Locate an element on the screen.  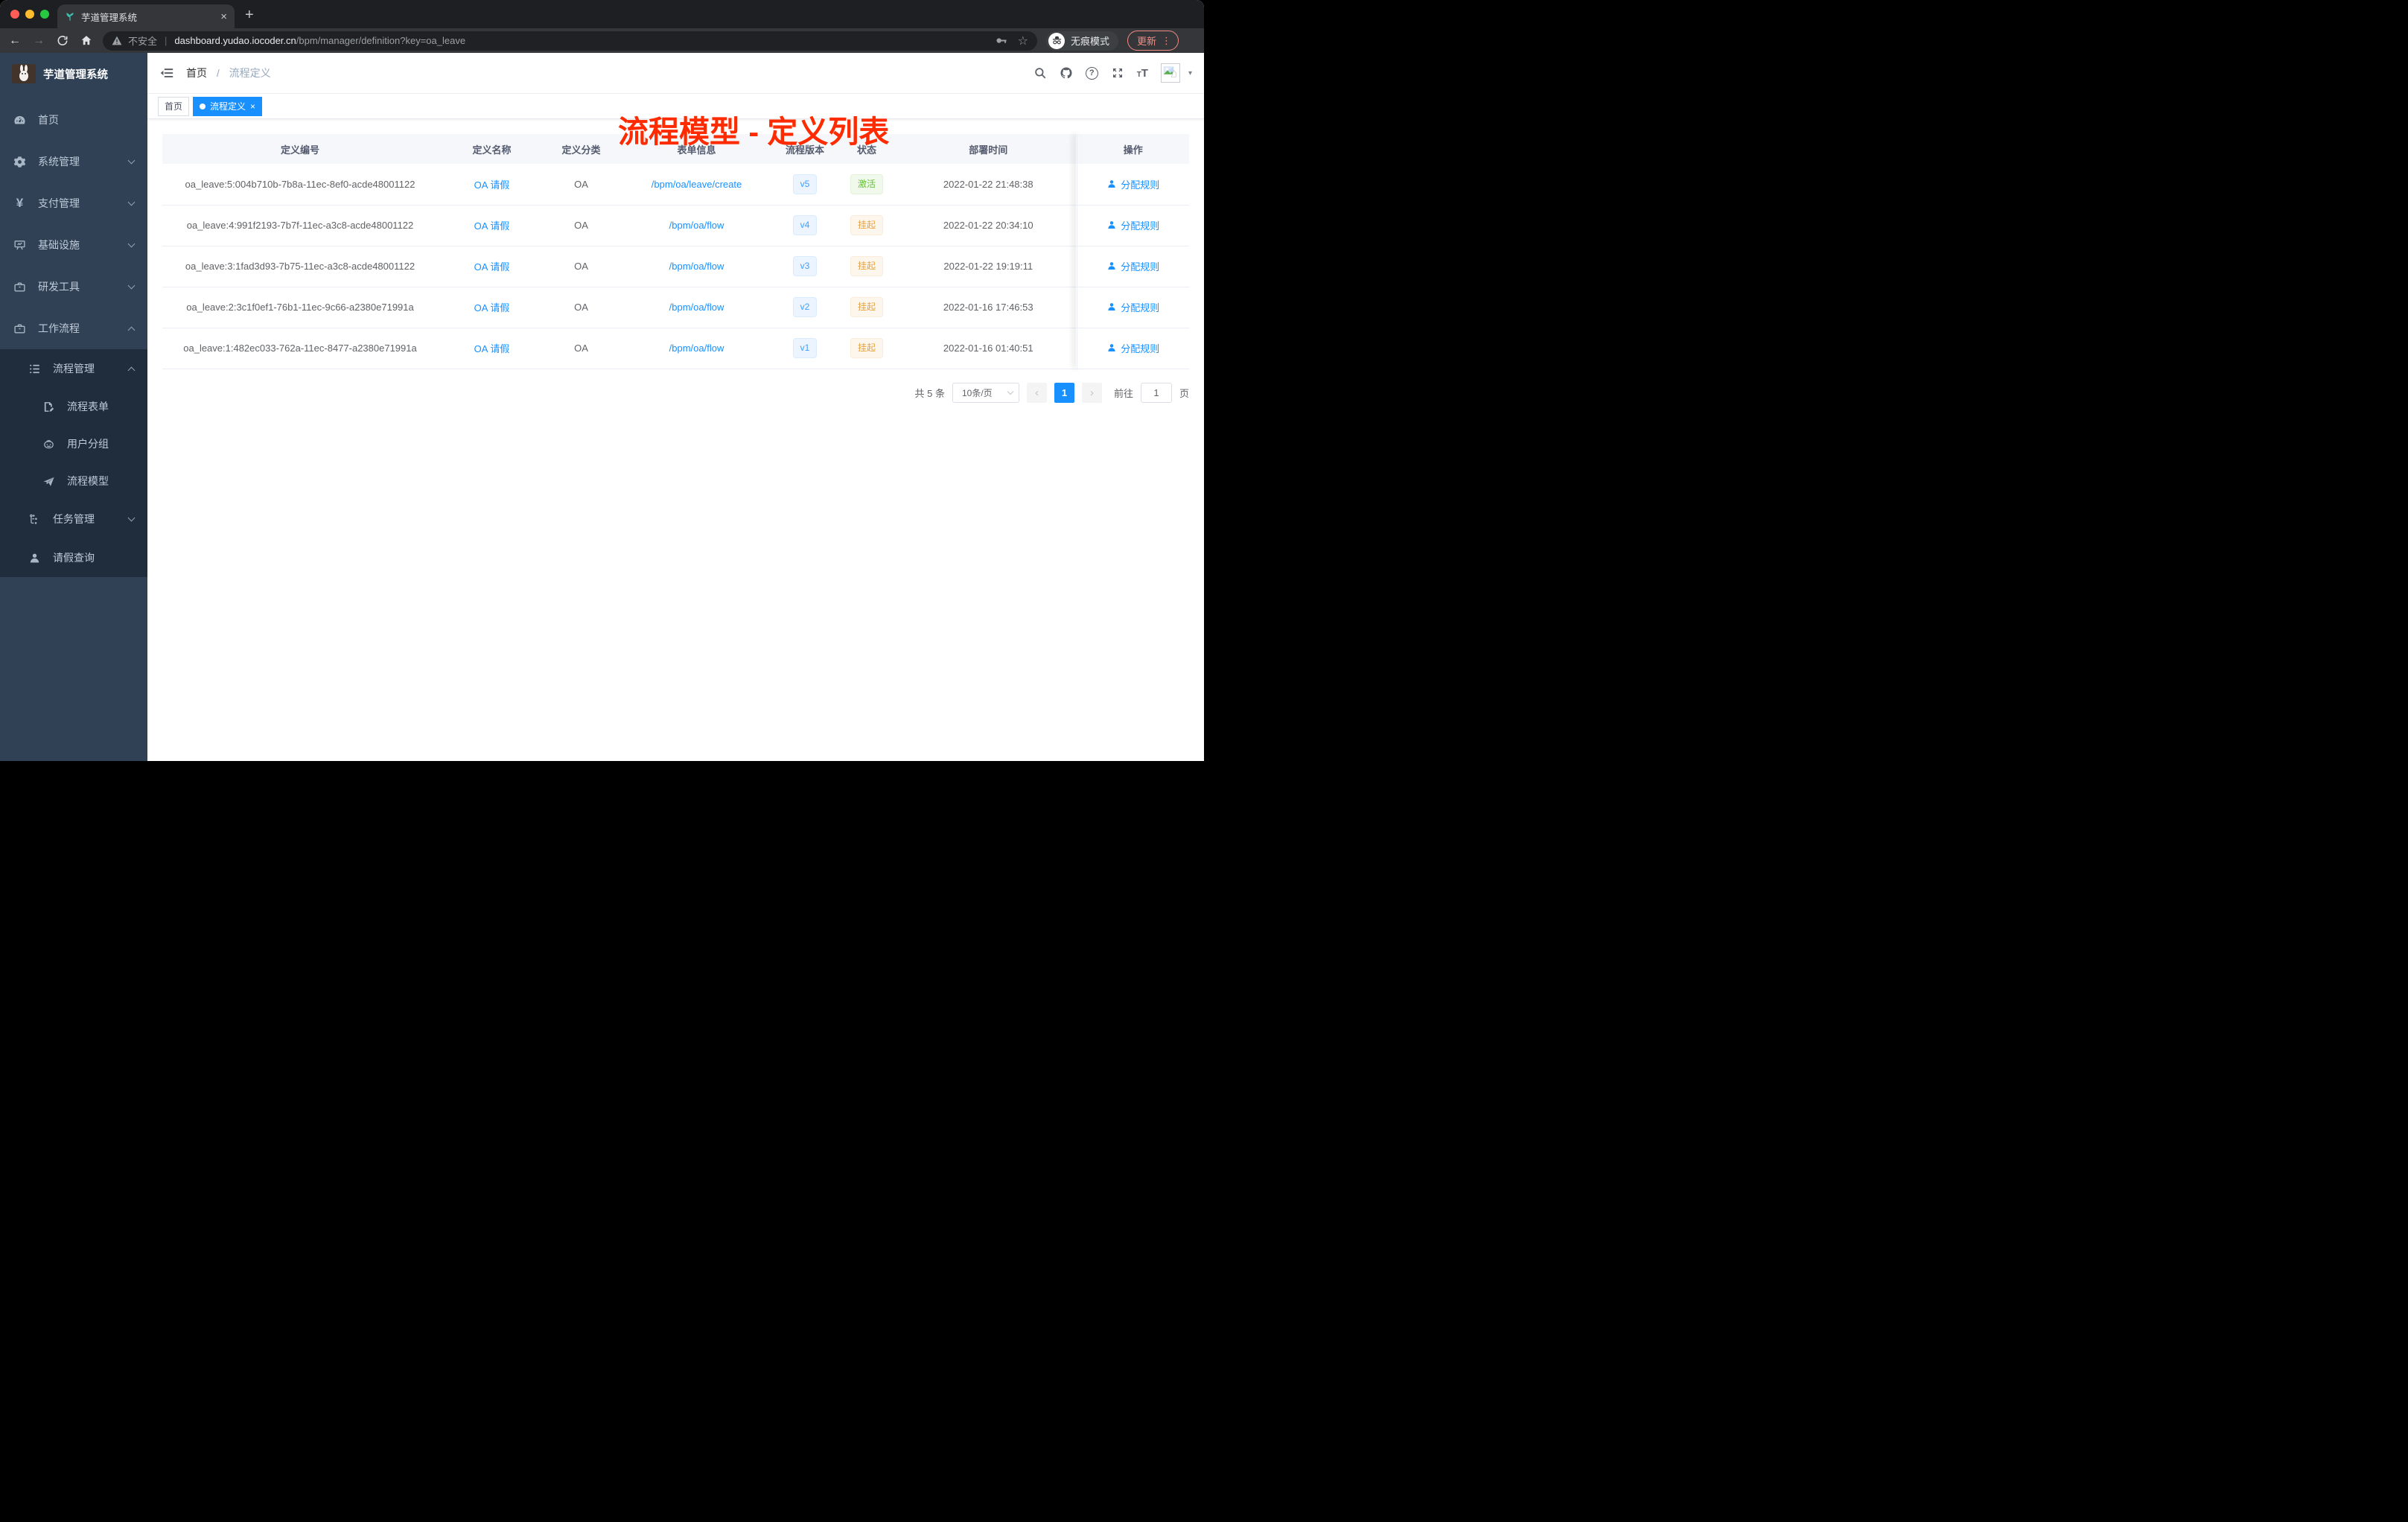
sidebar-item-devtools: 研发工具 is located at coordinates (73, 287).